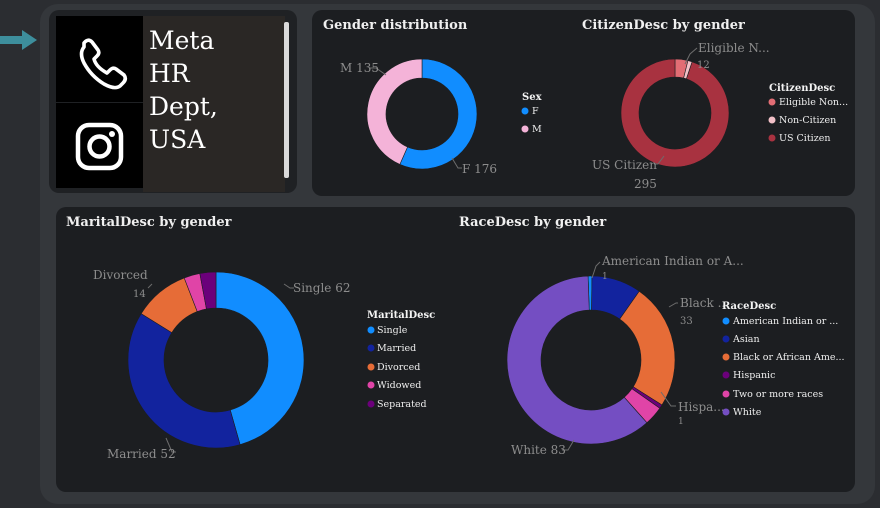 Image resolution: width=880 pixels, height=508 pixels. Describe the element at coordinates (396, 348) in the screenshot. I see `legend-label-married: Married` at that location.